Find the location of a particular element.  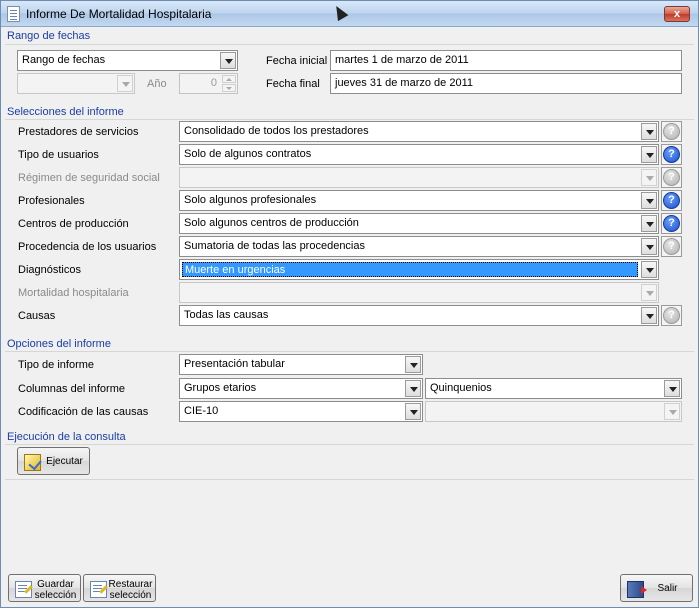

selection-combo: Solo algunos profesionales is located at coordinates (419, 200).